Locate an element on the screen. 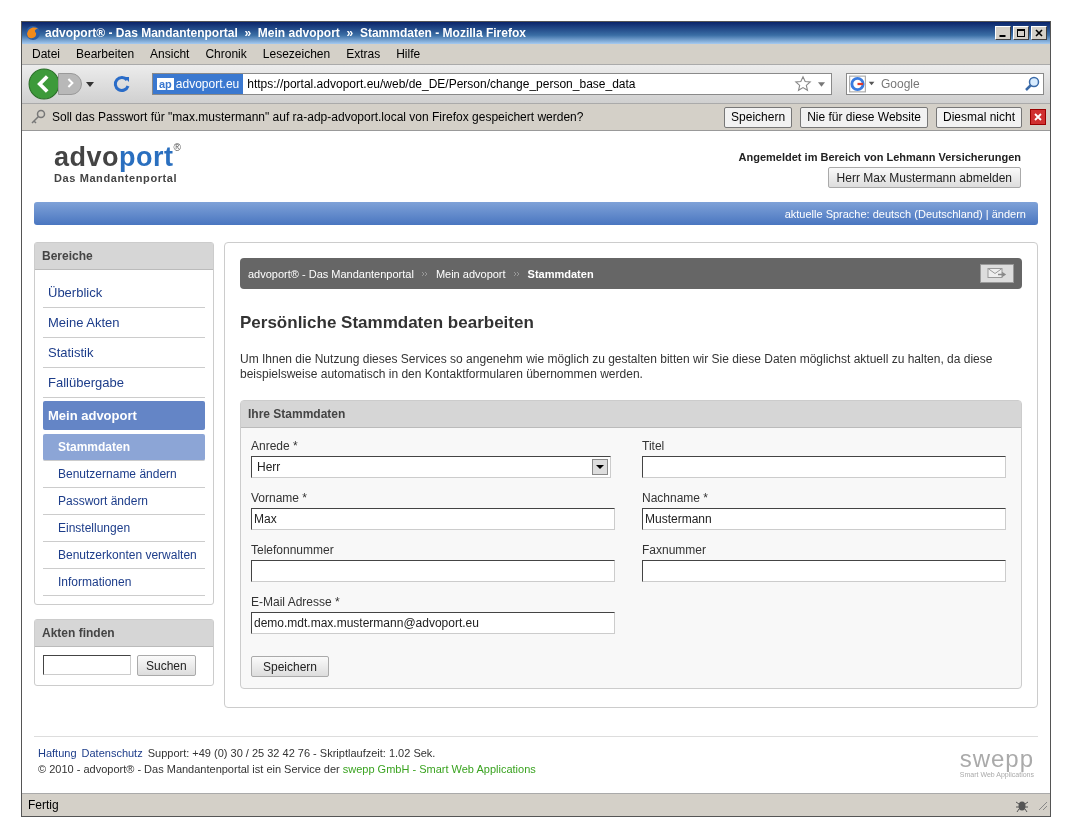  minimize-button is located at coordinates (1003, 33).